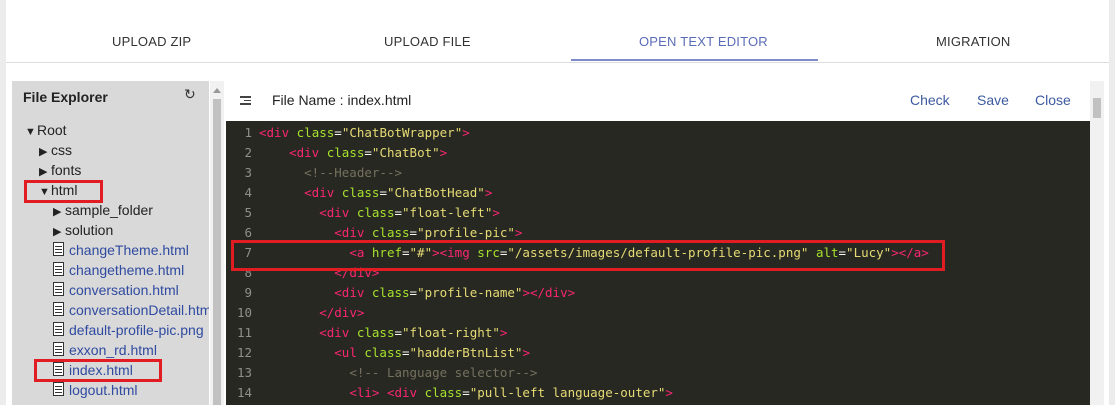 The width and height of the screenshot is (1115, 405). Describe the element at coordinates (98, 370) in the screenshot. I see `highlight-box-index-file` at that location.